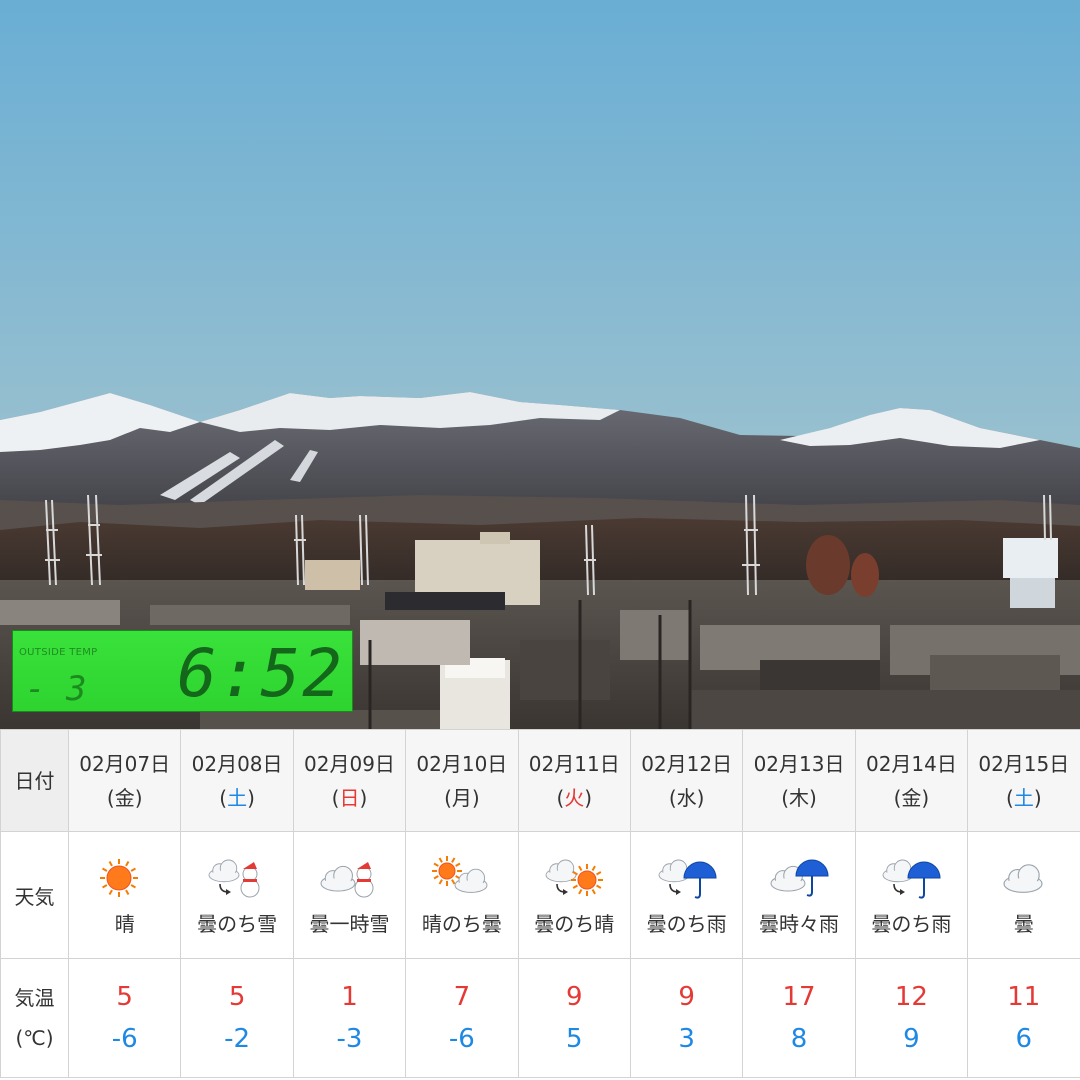  I want to click on min-temp: 8, so click(799, 1039).